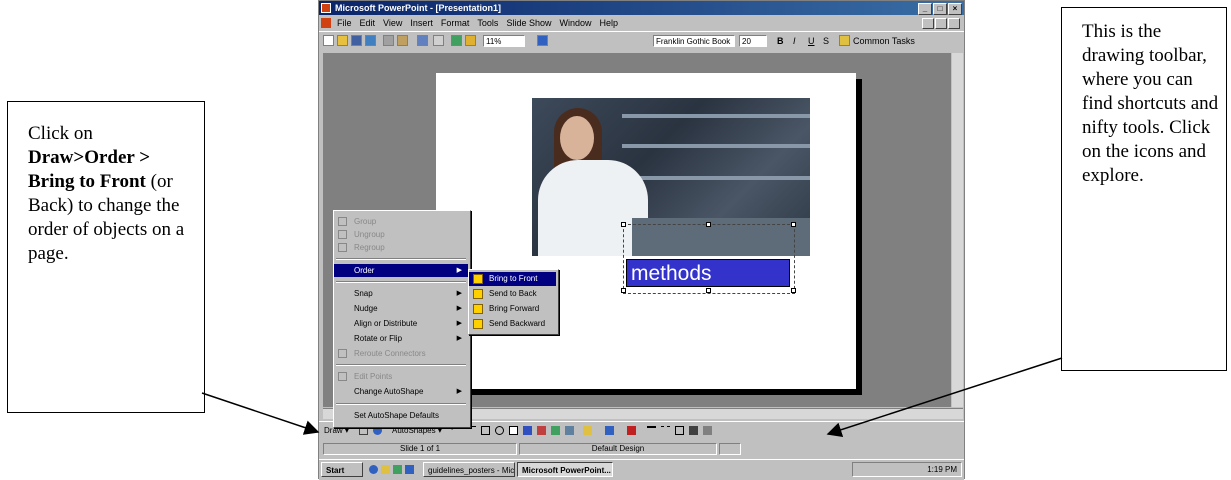 The width and height of the screenshot is (1231, 480). I want to click on font-size-select: 20, so click(753, 41).